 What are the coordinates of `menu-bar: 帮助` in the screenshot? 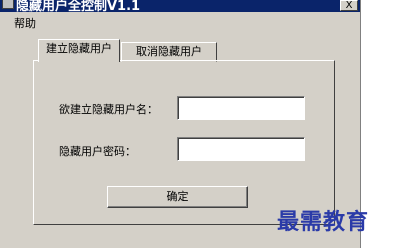 It's located at (180, 21).